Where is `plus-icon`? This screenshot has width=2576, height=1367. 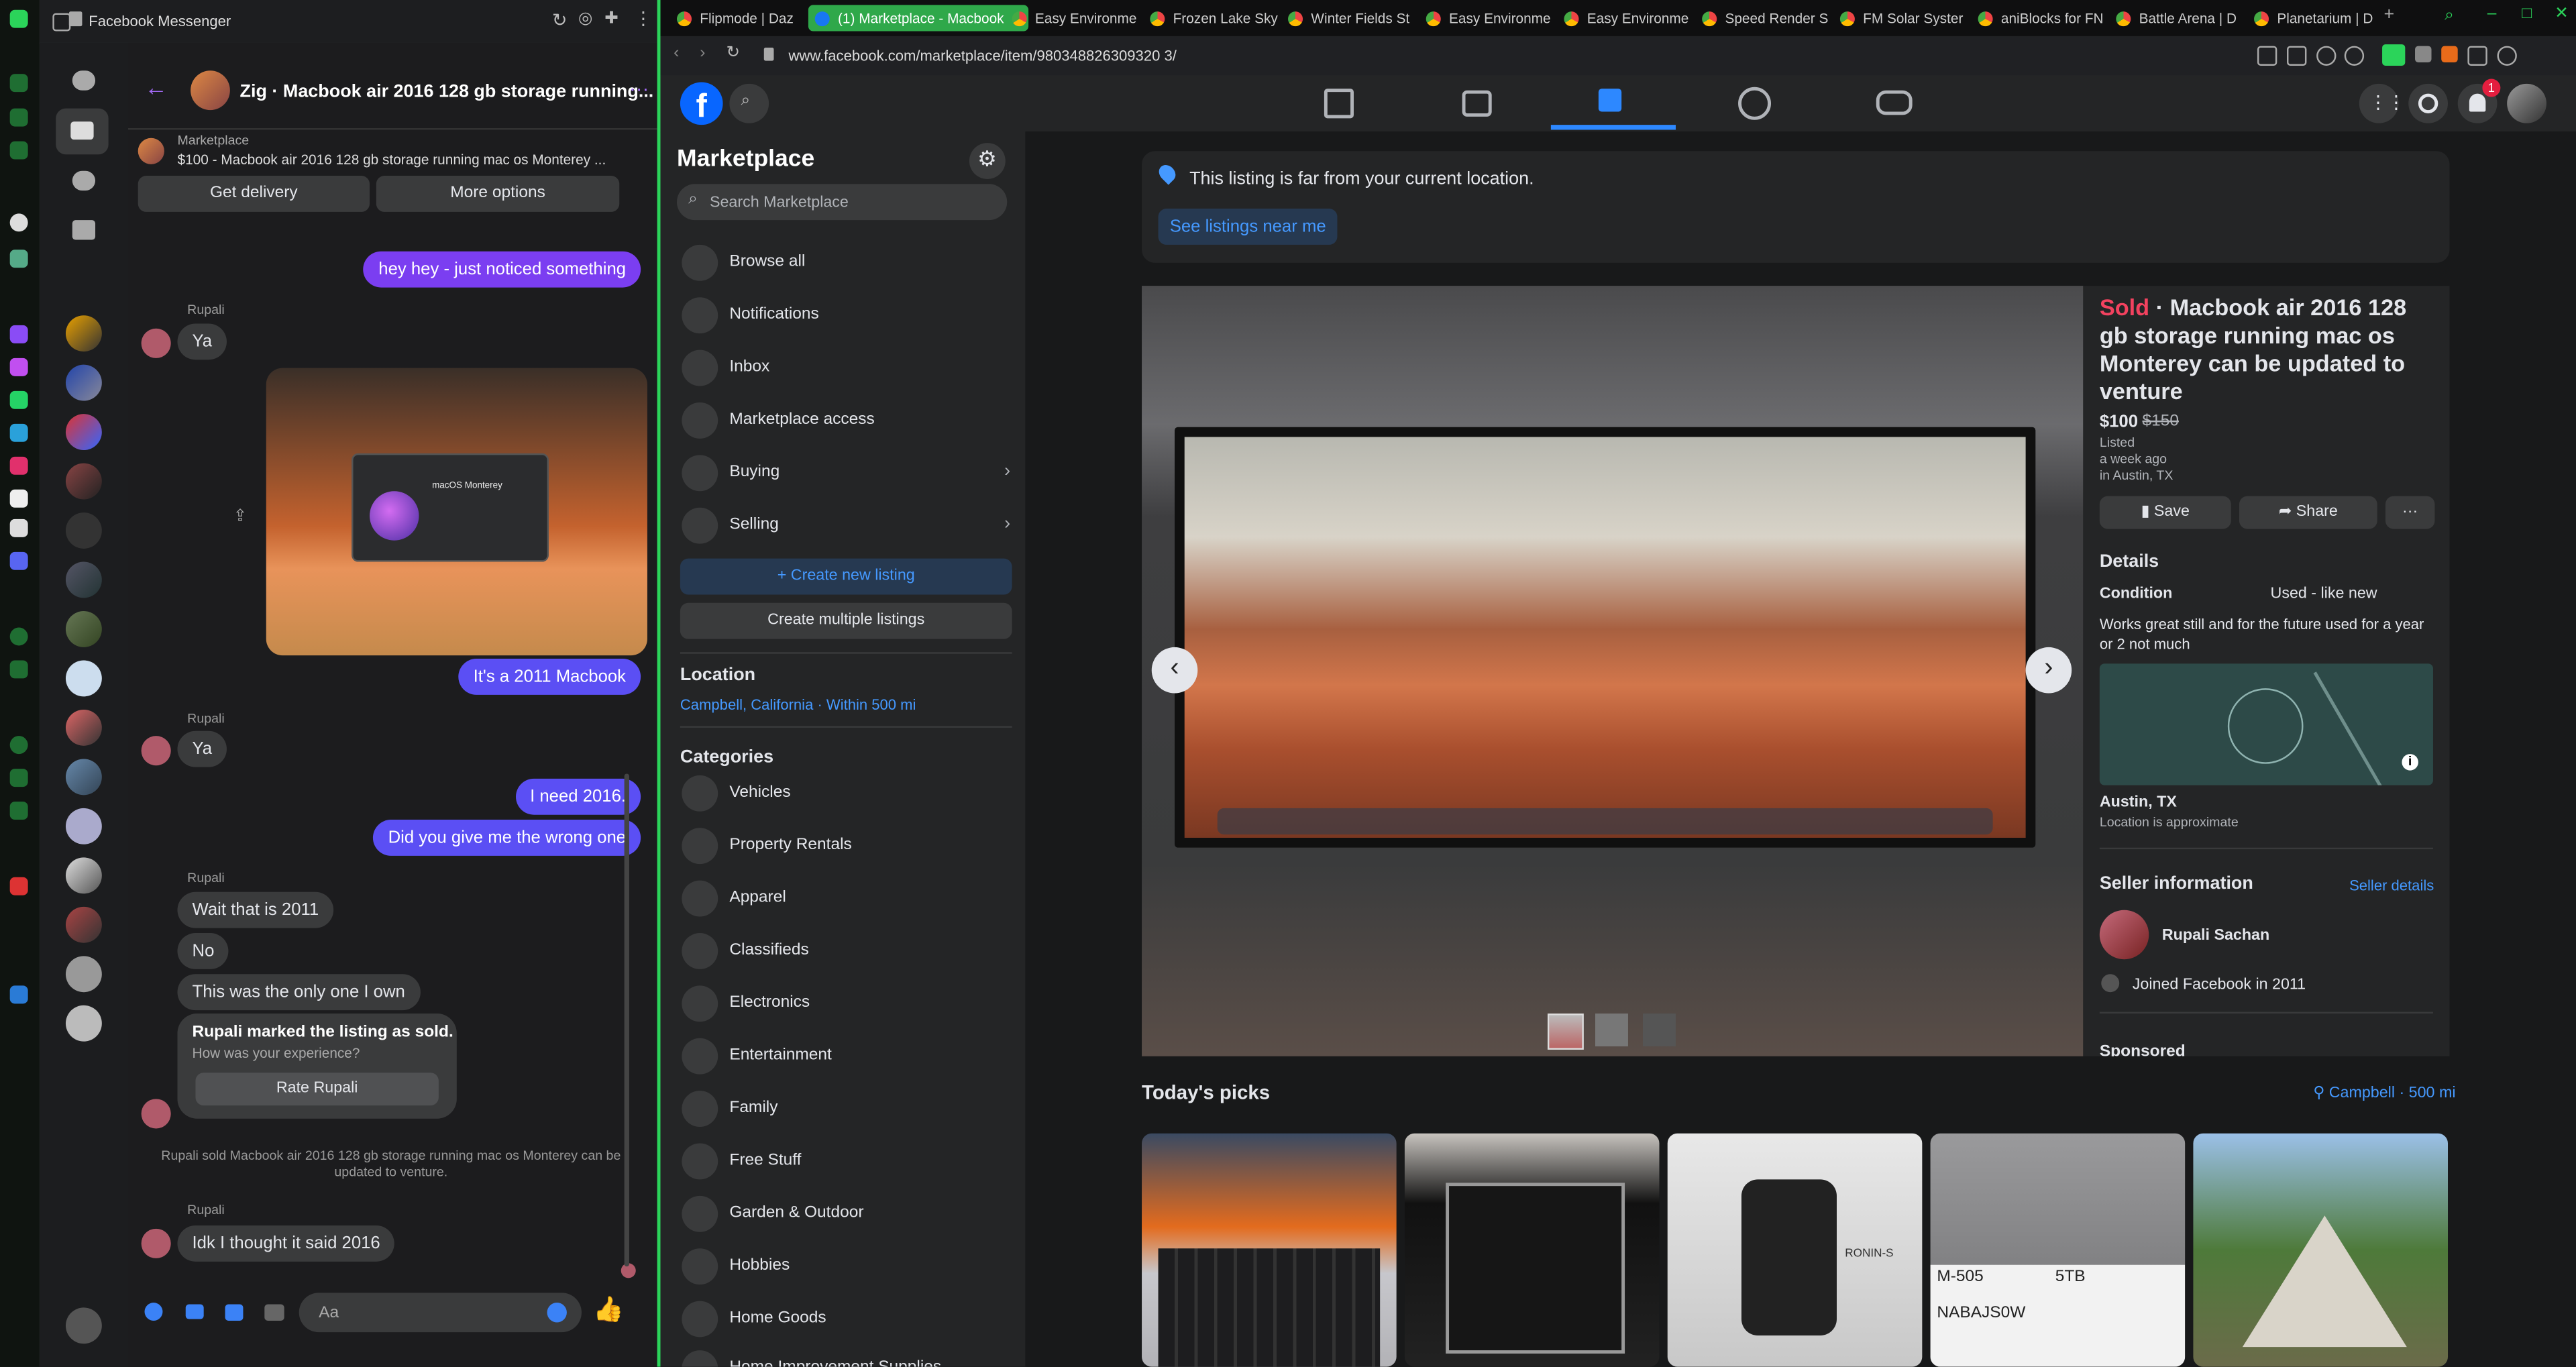
plus-icon is located at coordinates (153, 1312).